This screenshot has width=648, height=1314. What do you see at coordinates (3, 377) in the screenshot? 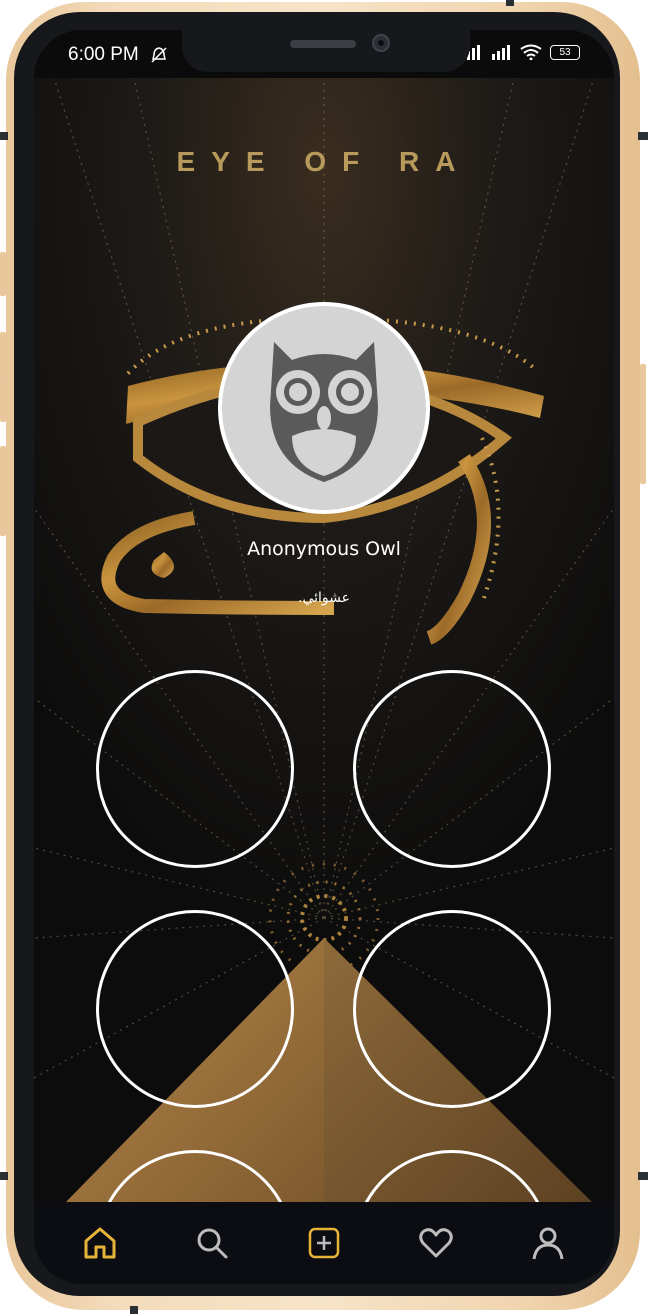
I see `volume-up-button` at bounding box center [3, 377].